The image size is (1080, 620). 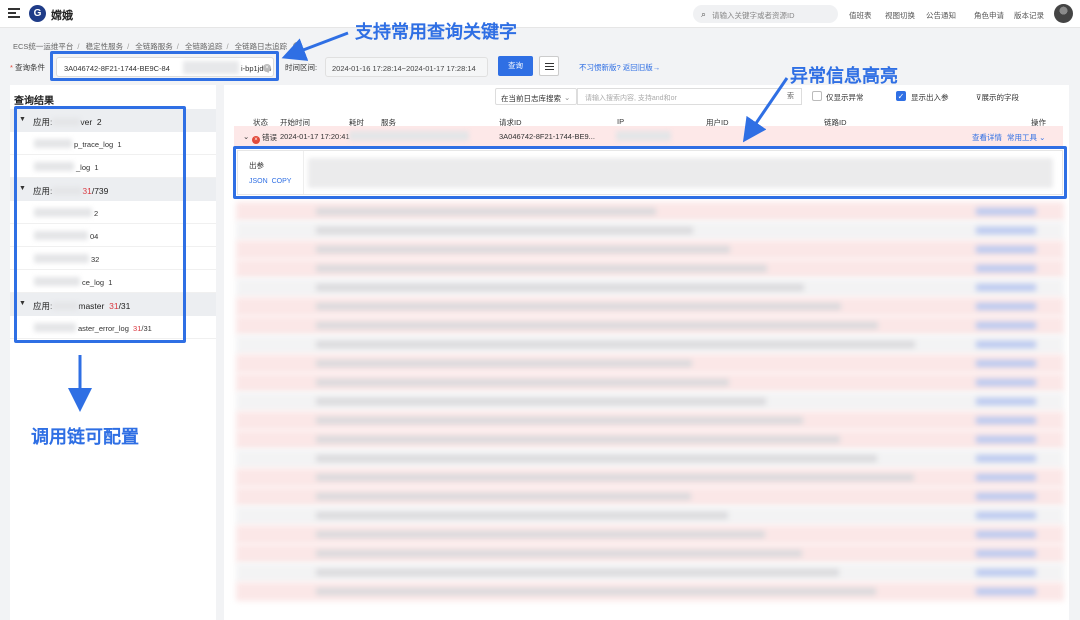 What do you see at coordinates (765, 110) in the screenshot?
I see `arrow-to-detail` at bounding box center [765, 110].